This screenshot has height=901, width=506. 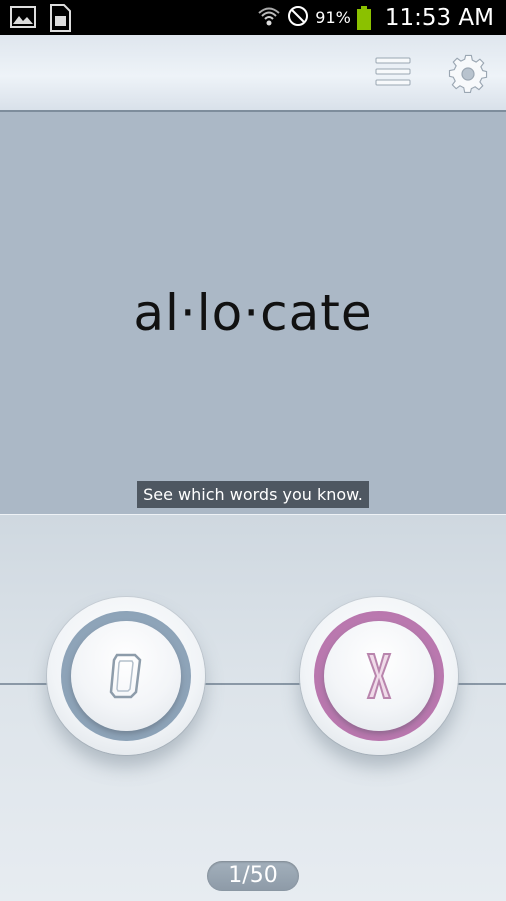 I want to click on dont-know-button-face, so click(x=379, y=676).